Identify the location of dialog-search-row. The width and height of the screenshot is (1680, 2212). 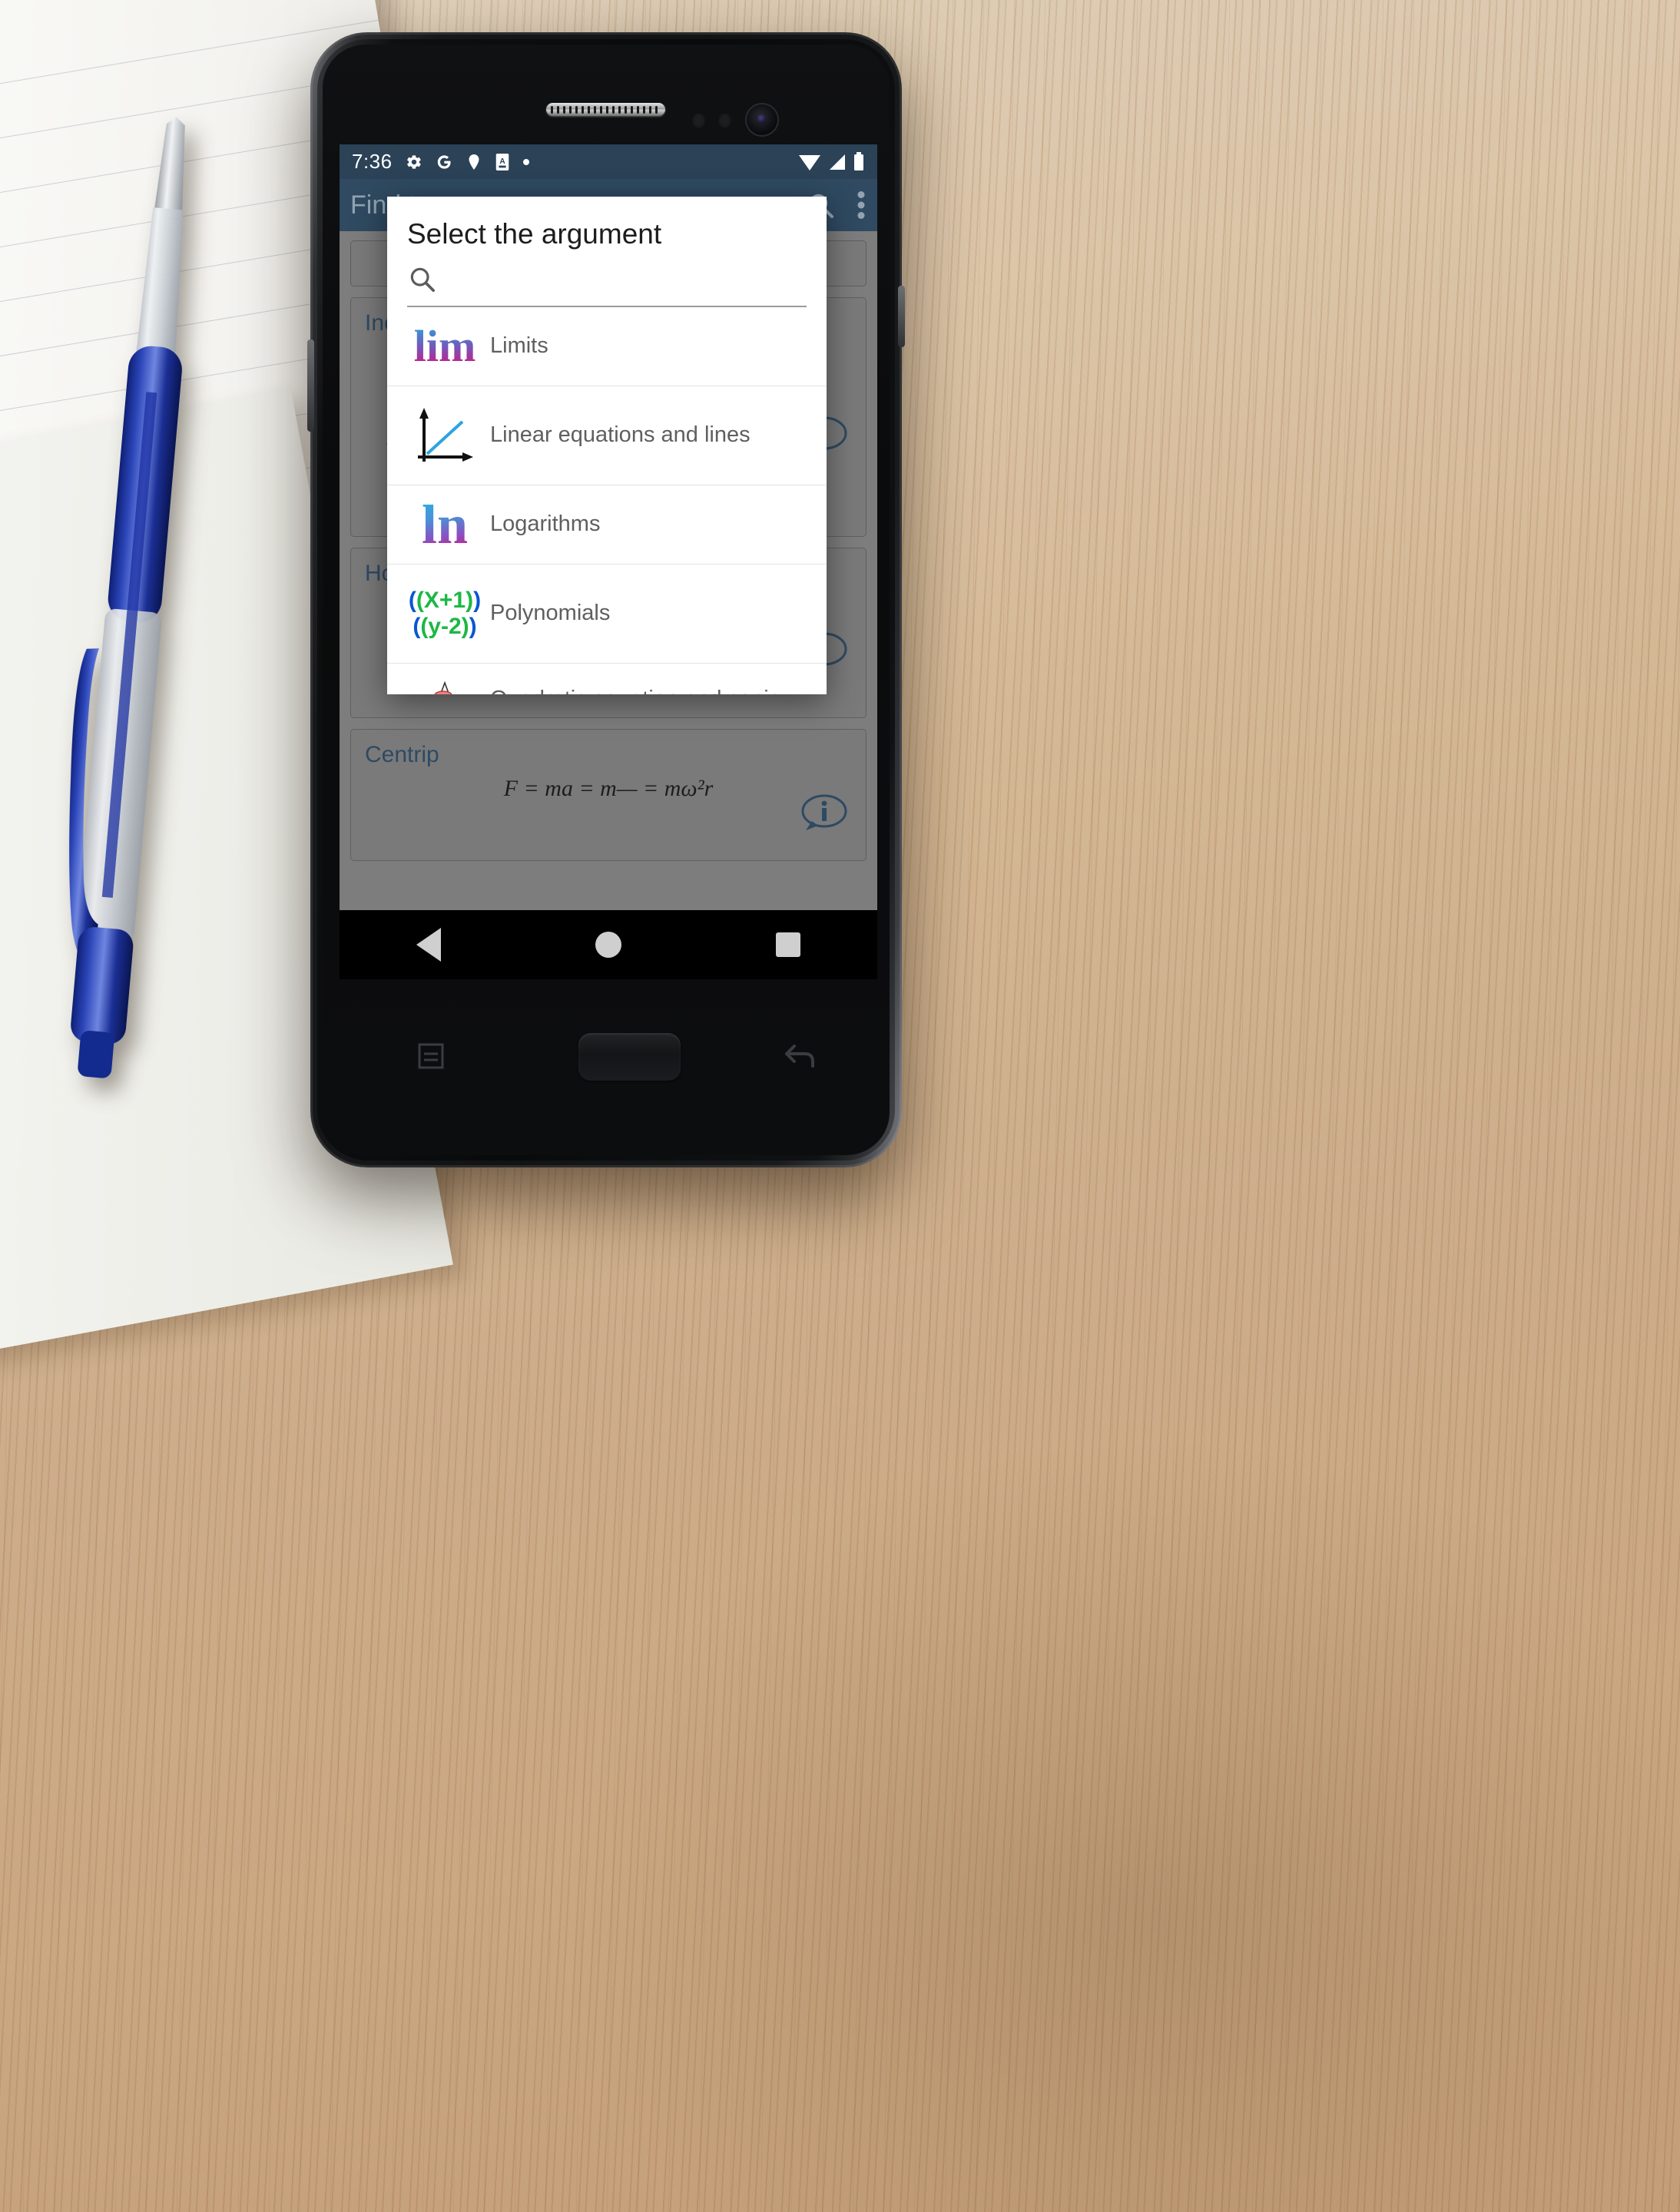
(607, 284).